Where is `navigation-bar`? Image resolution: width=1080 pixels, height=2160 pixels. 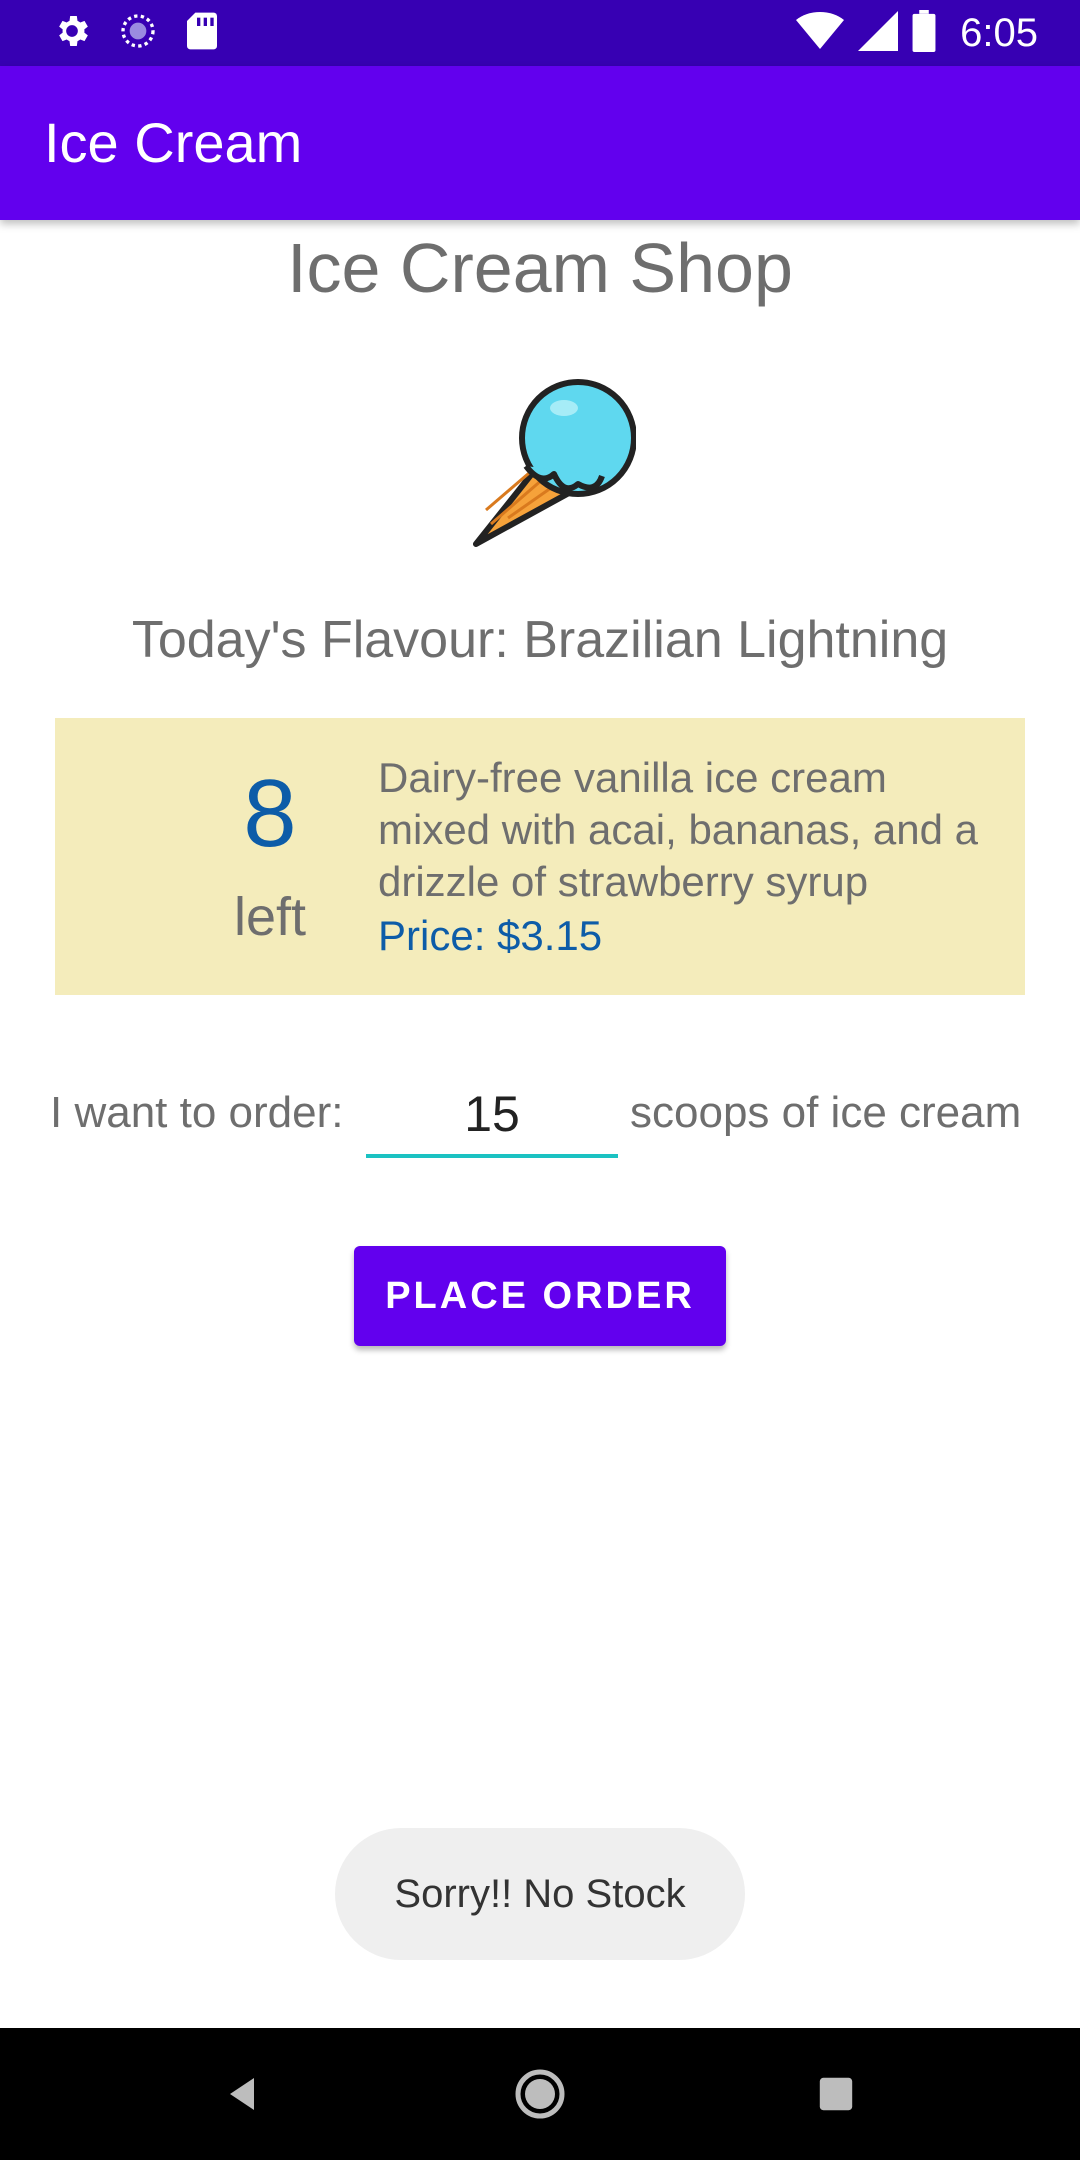 navigation-bar is located at coordinates (540, 2094).